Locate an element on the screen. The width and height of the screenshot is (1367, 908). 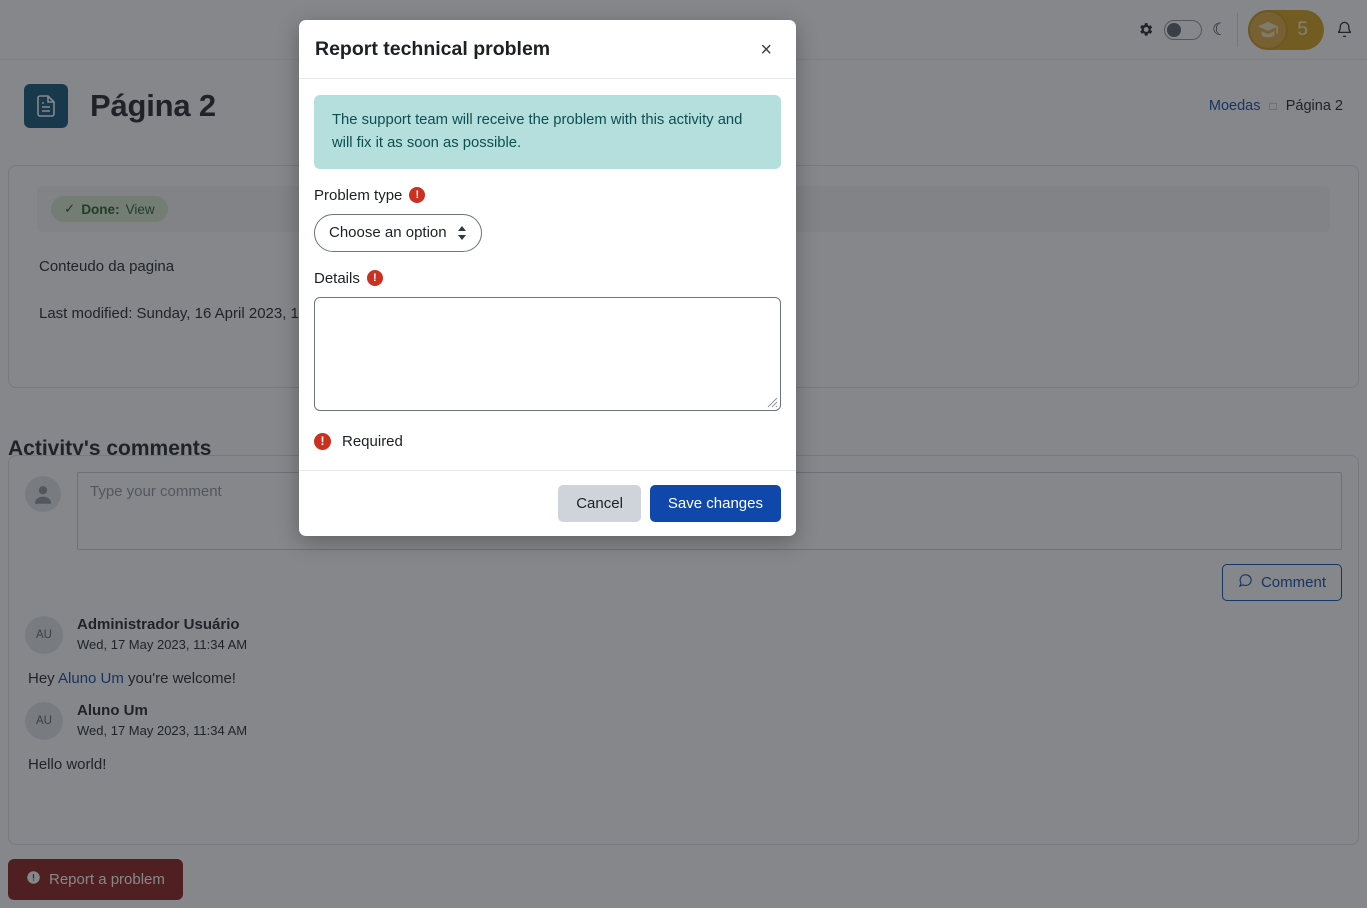
details-label: Details is located at coordinates (337, 278).